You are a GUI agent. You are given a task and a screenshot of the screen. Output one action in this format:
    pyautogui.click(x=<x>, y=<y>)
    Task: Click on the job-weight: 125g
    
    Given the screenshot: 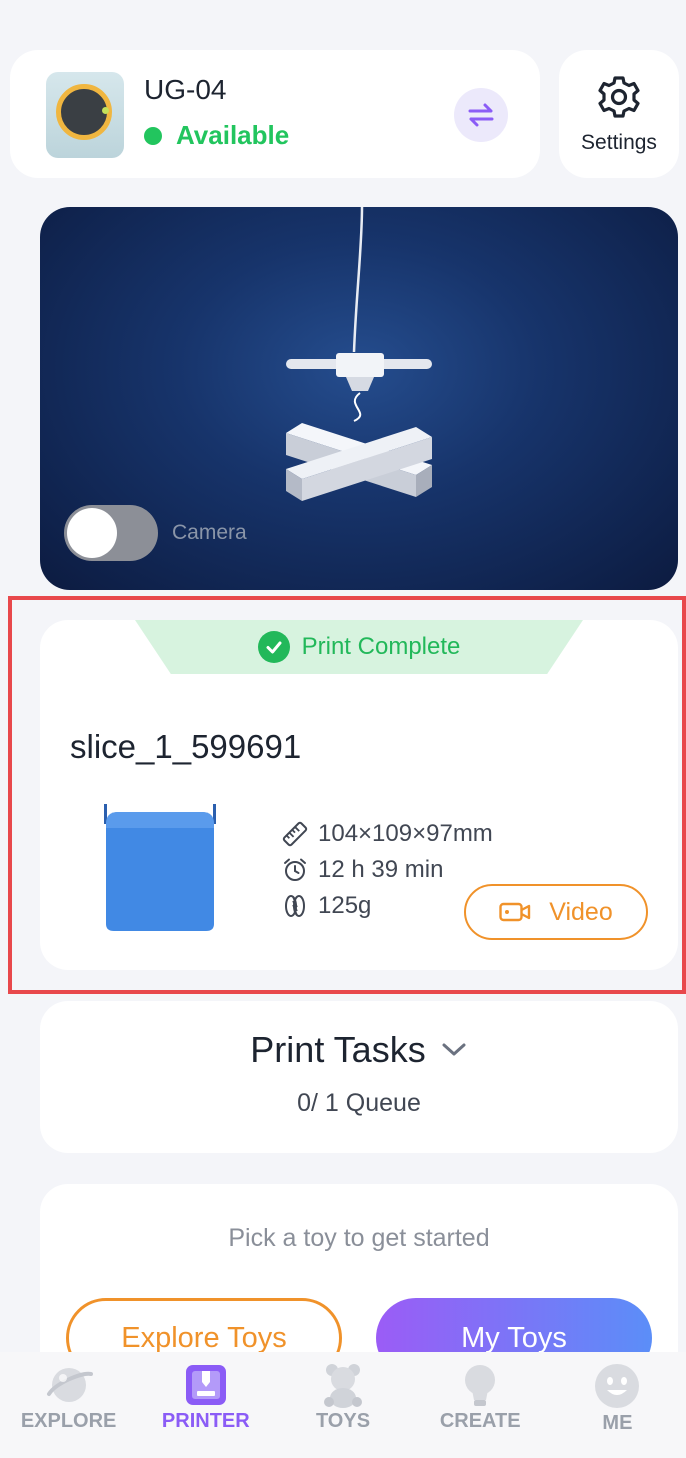 What is the action you would take?
    pyautogui.click(x=326, y=906)
    